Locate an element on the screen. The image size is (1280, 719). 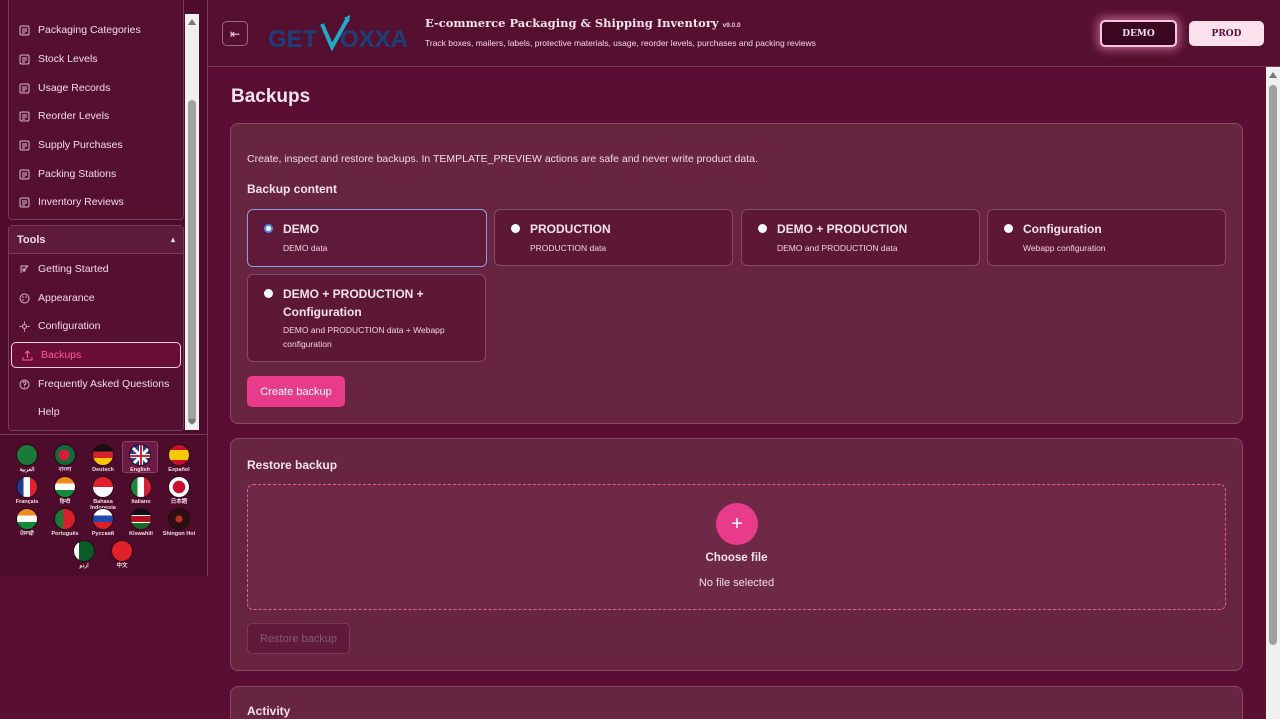
collapse-sidebar-icon: ⇤ is located at coordinates (235, 33).